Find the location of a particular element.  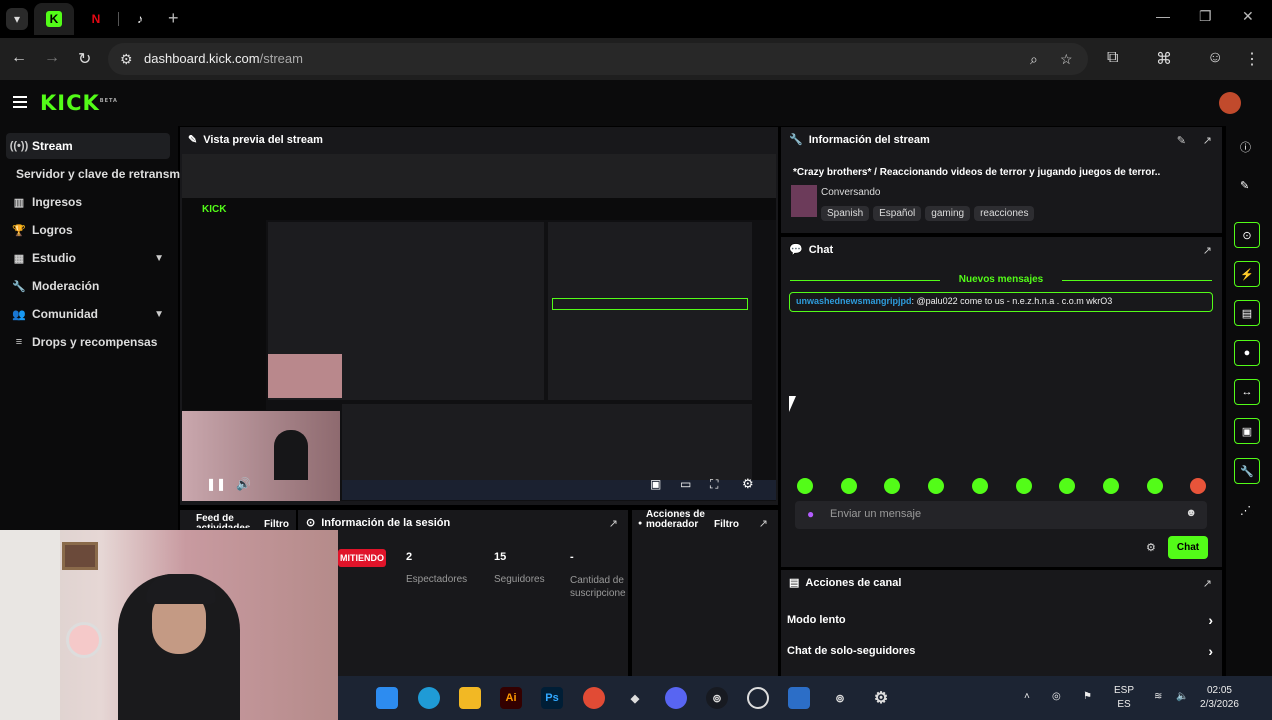

clock: 02:05 2/3/2026 is located at coordinates (1219, 698).